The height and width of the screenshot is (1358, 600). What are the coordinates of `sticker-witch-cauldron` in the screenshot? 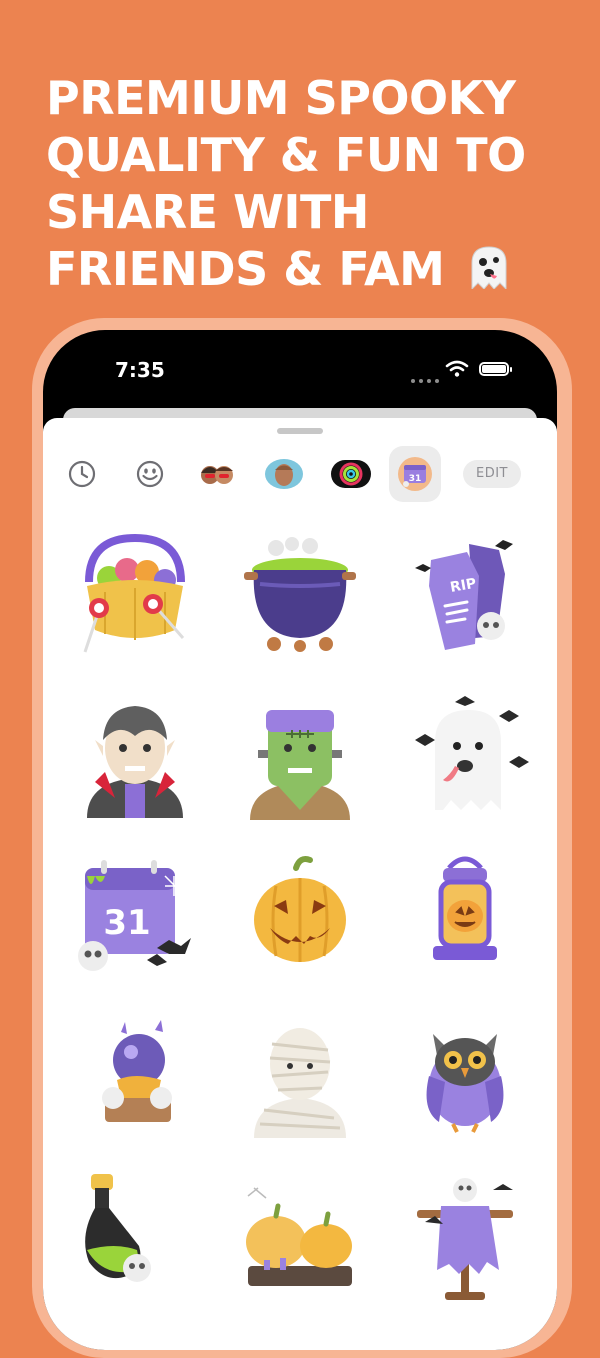 It's located at (300, 596).